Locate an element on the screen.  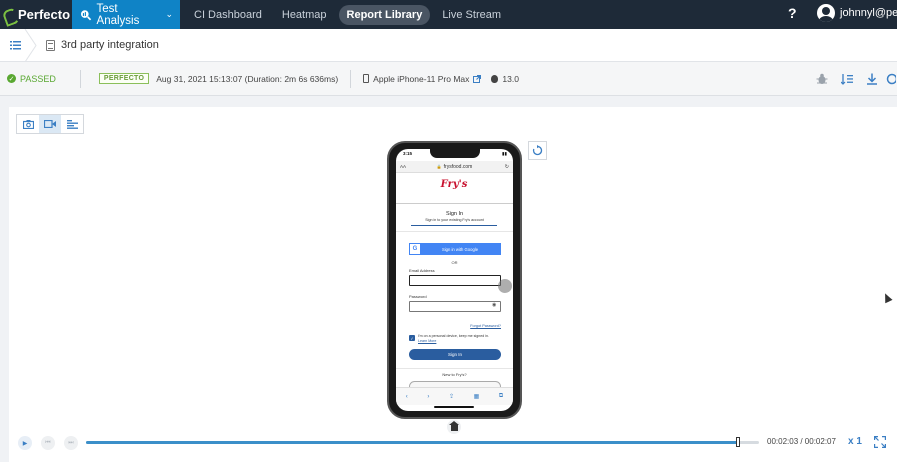
chevron-down-icon: ⌄ is located at coordinates (169, 14).